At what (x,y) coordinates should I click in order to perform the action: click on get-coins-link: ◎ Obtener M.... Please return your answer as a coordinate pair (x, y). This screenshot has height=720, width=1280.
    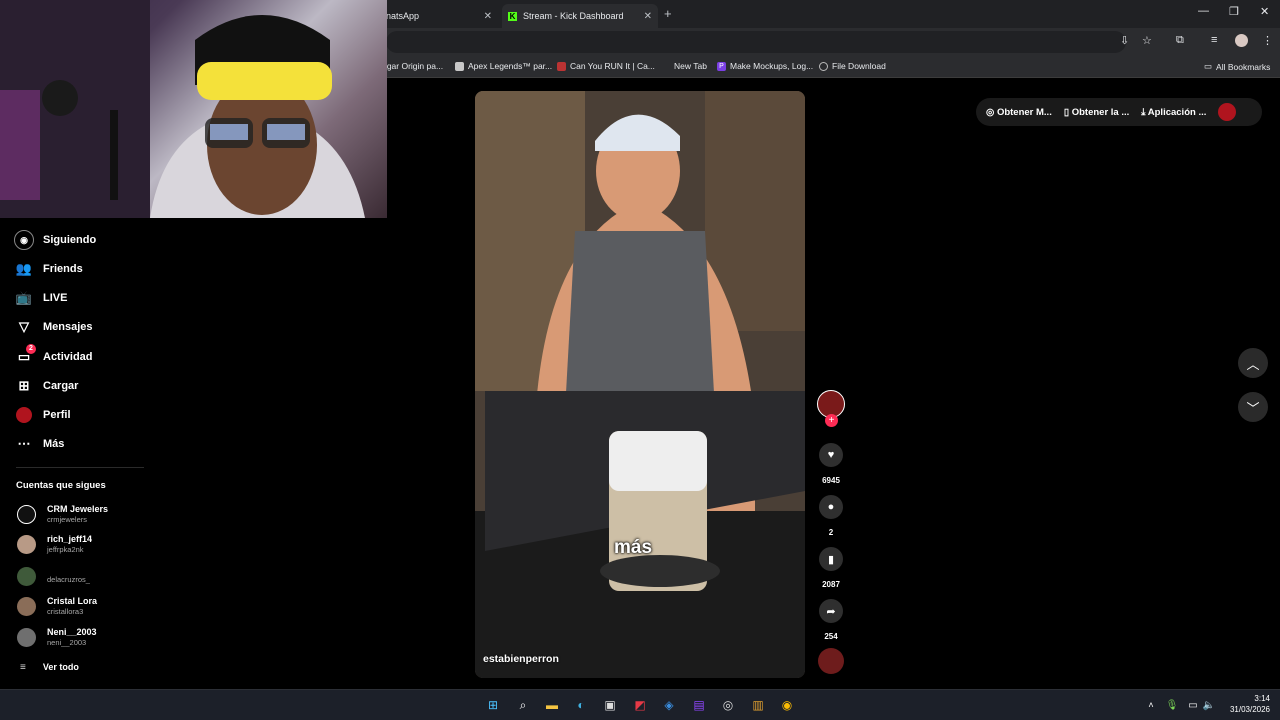
    Looking at the image, I should click on (1019, 112).